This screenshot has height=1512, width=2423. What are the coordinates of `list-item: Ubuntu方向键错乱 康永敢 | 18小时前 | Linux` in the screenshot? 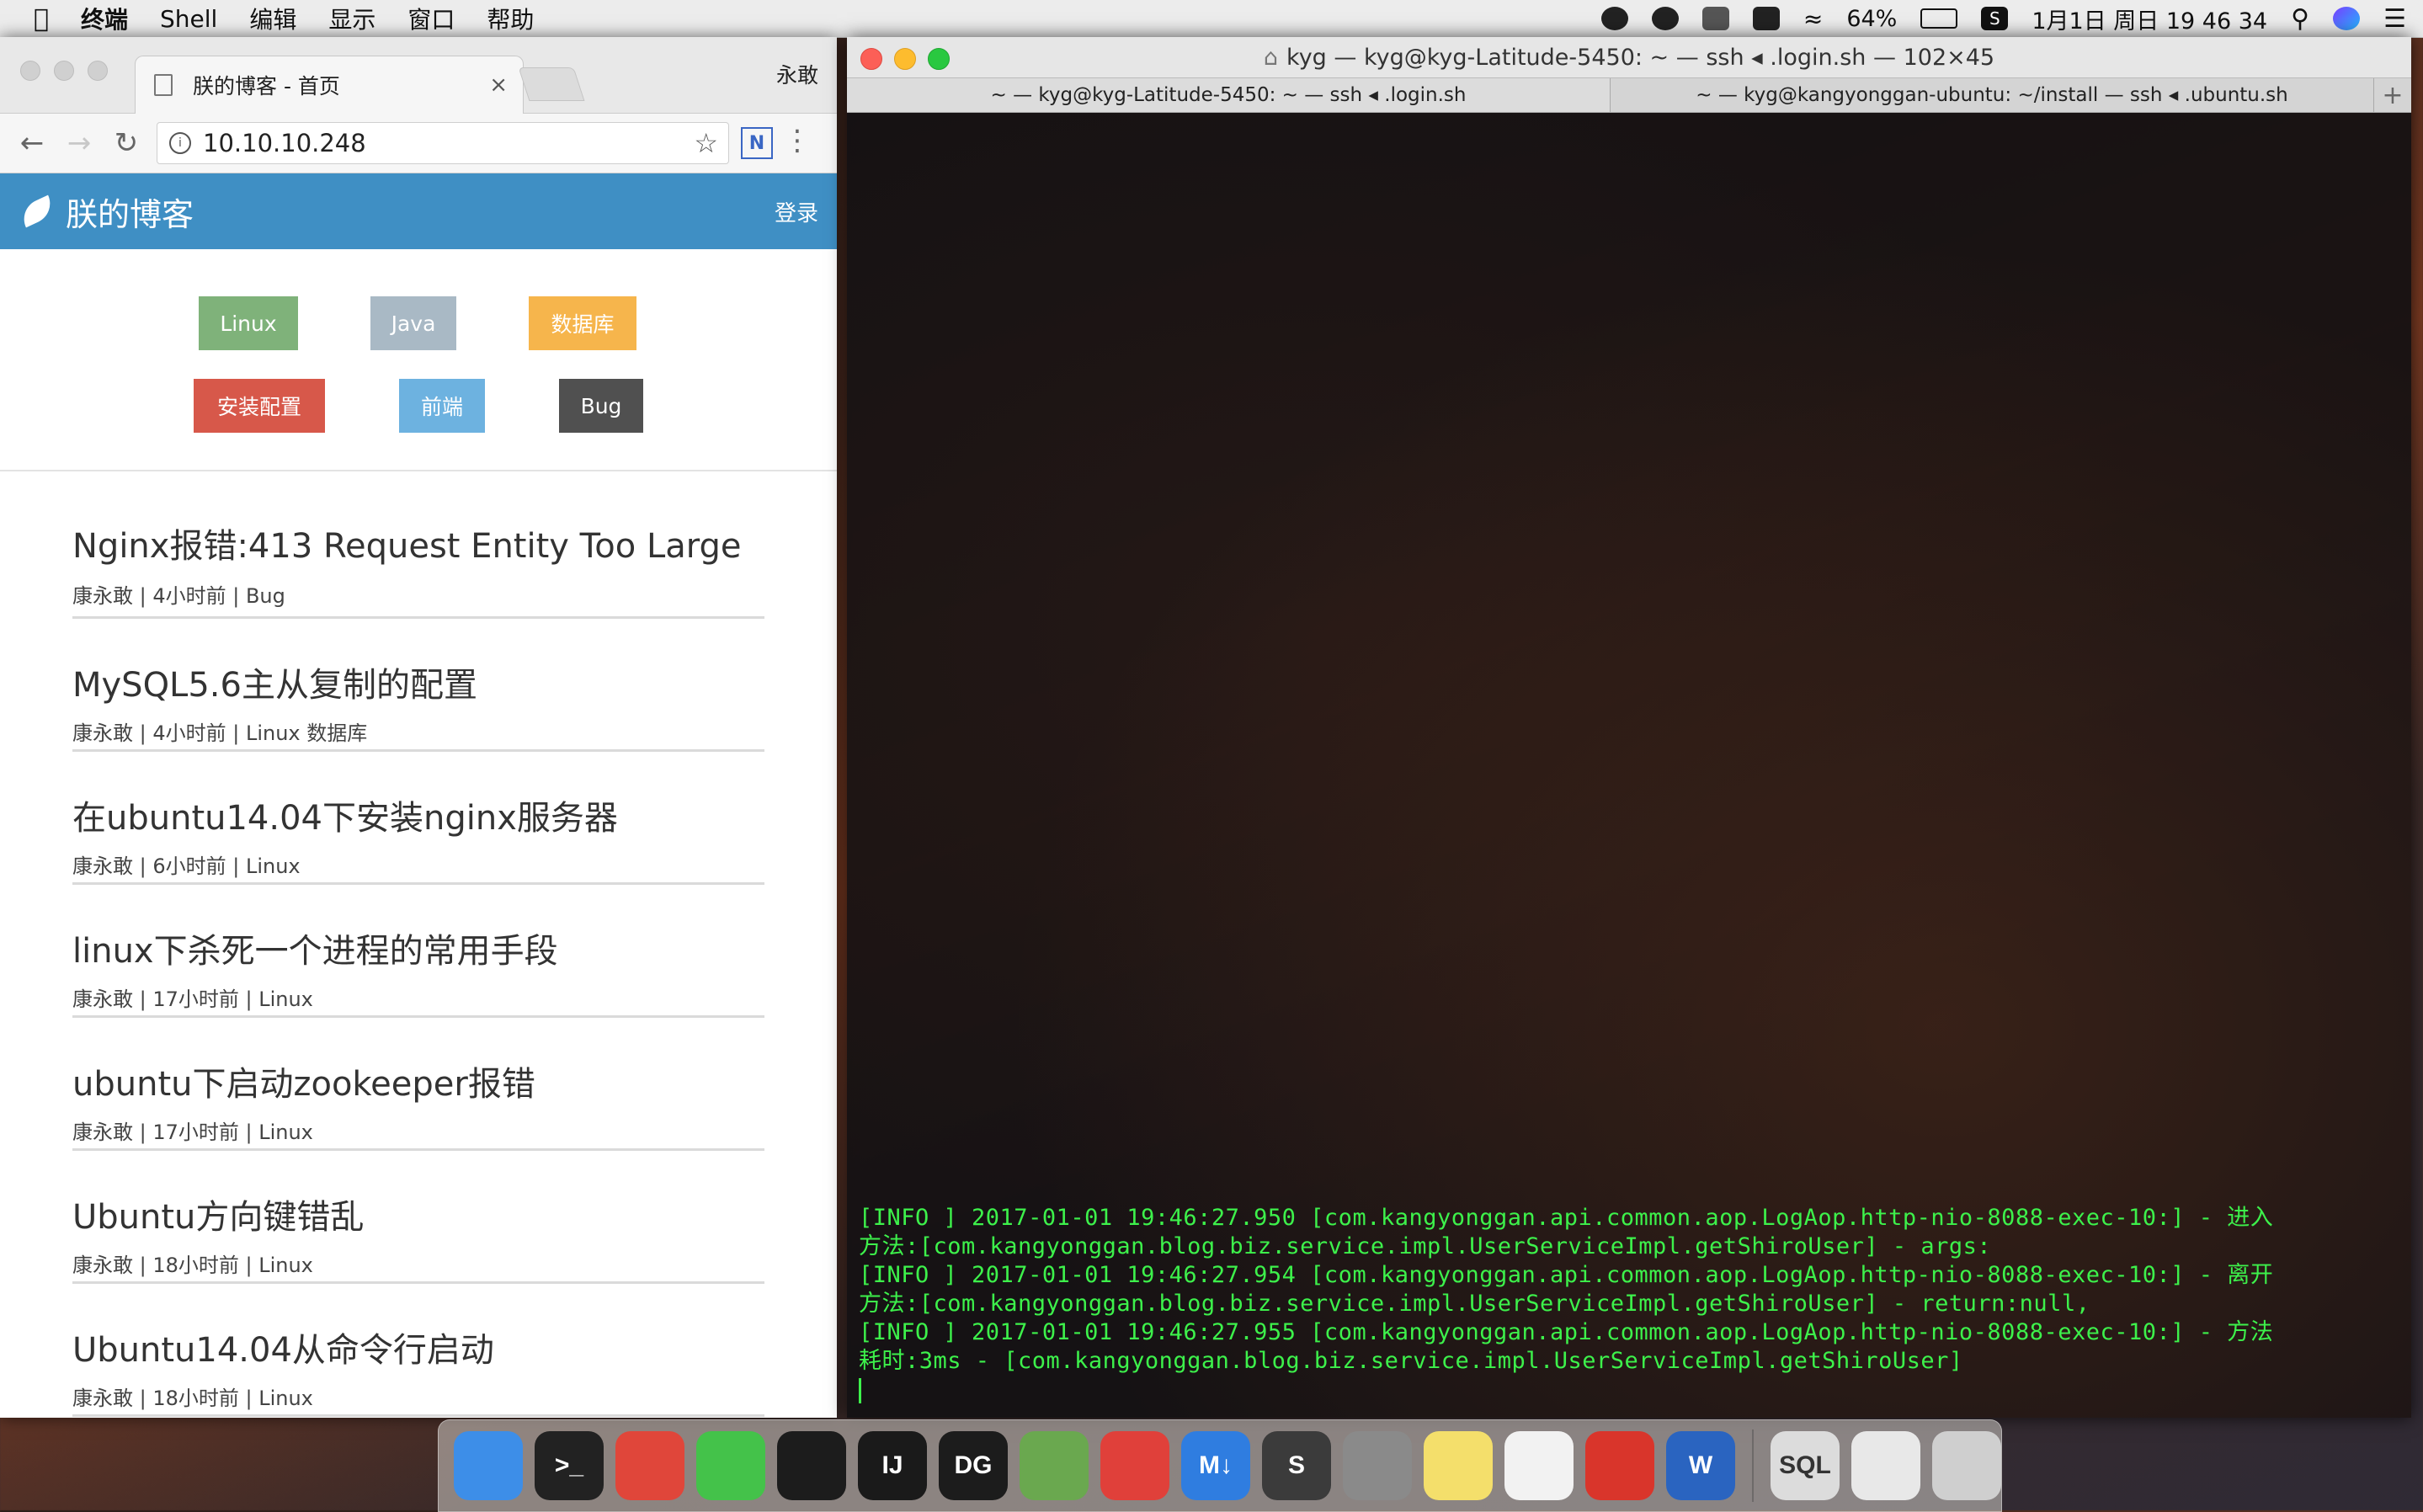 It's located at (418, 1217).